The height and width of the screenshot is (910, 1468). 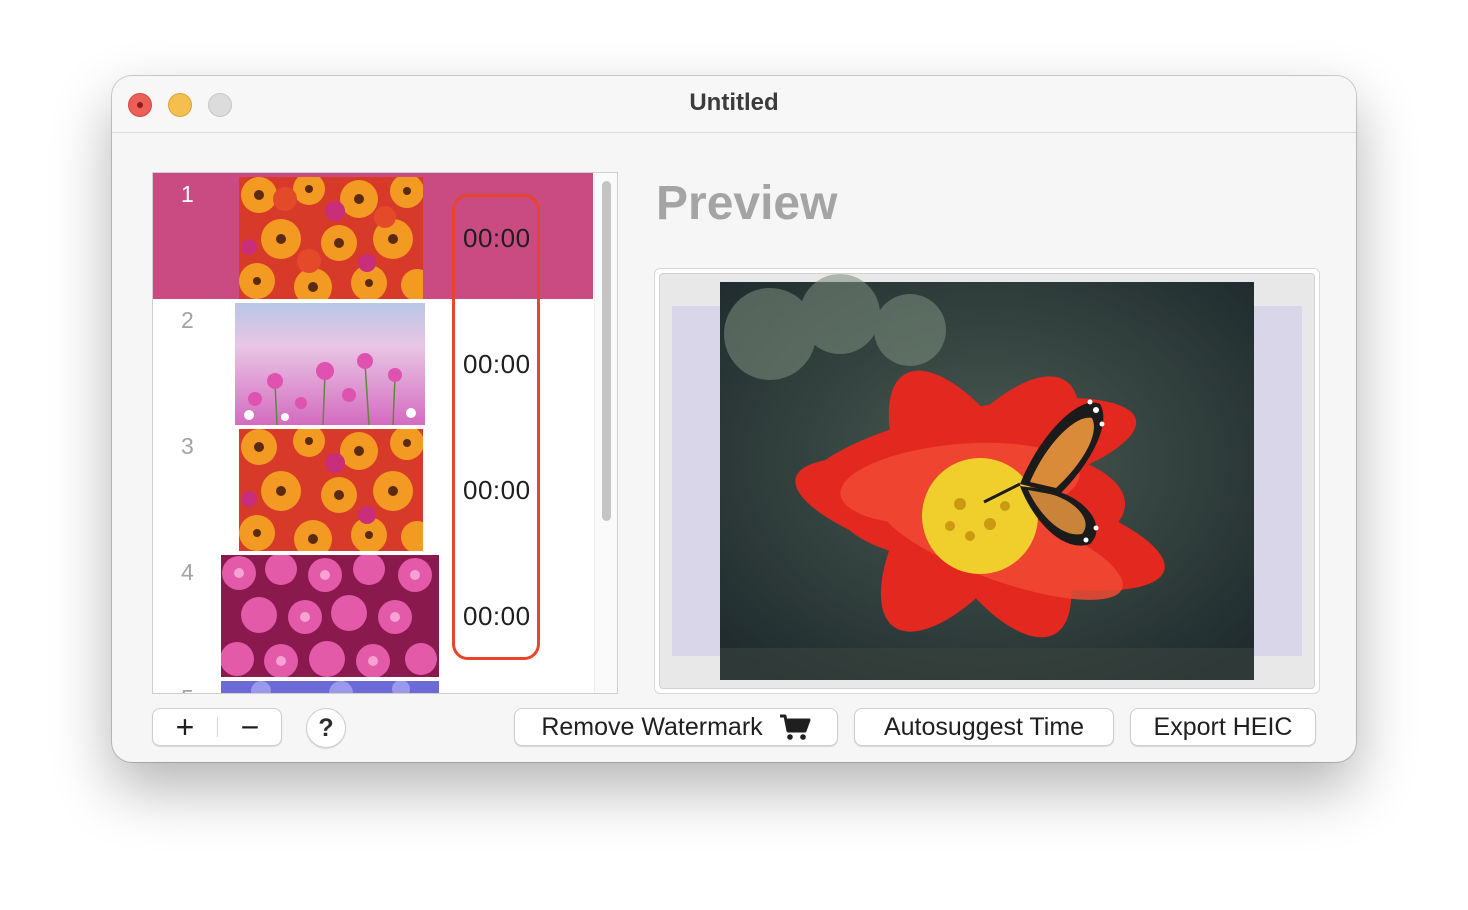 I want to click on autosuggest-time-label: Autosuggest Time, so click(x=984, y=726).